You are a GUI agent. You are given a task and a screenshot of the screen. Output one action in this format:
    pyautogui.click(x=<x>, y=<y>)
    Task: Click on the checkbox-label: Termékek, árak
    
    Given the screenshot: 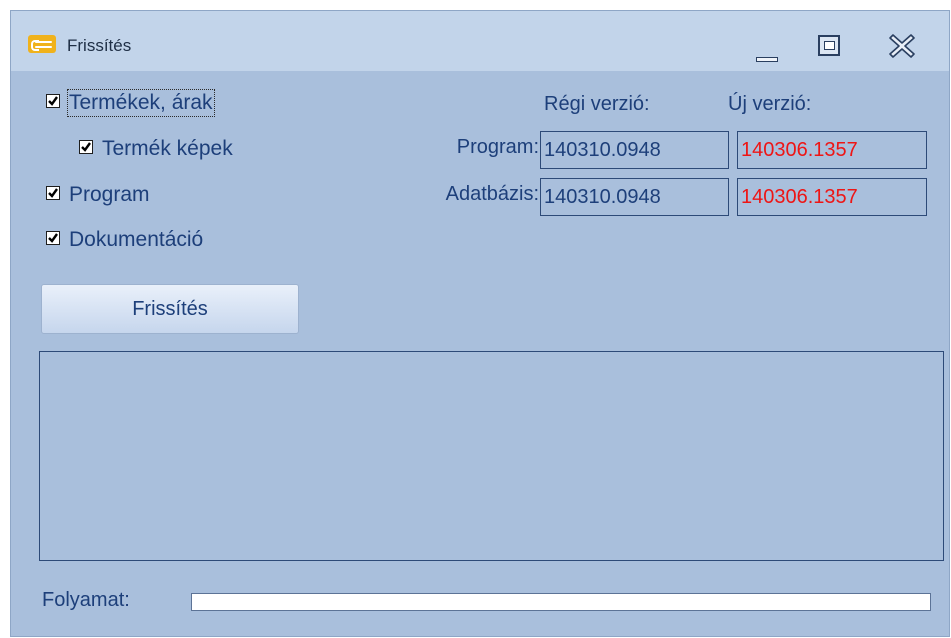 What is the action you would take?
    pyautogui.click(x=141, y=103)
    